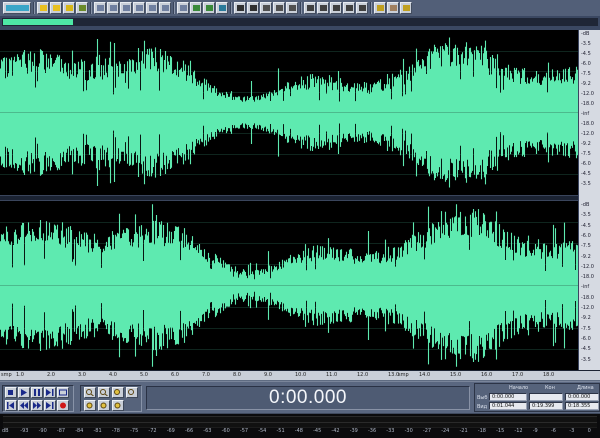 The image size is (600, 438). What do you see at coordinates (170, 431) in the screenshot?
I see `level-tick-label: -69` at bounding box center [170, 431].